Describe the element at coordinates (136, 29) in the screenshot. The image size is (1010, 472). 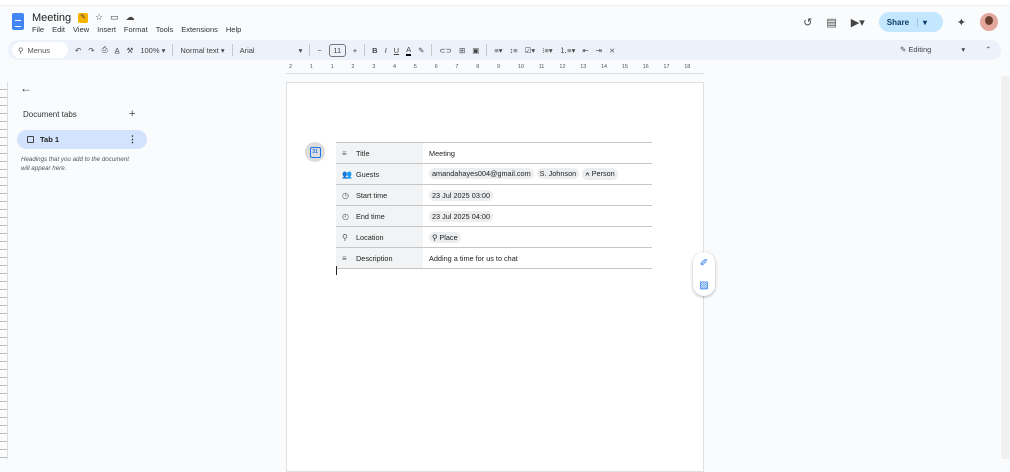
I see `menu-format: Format` at that location.